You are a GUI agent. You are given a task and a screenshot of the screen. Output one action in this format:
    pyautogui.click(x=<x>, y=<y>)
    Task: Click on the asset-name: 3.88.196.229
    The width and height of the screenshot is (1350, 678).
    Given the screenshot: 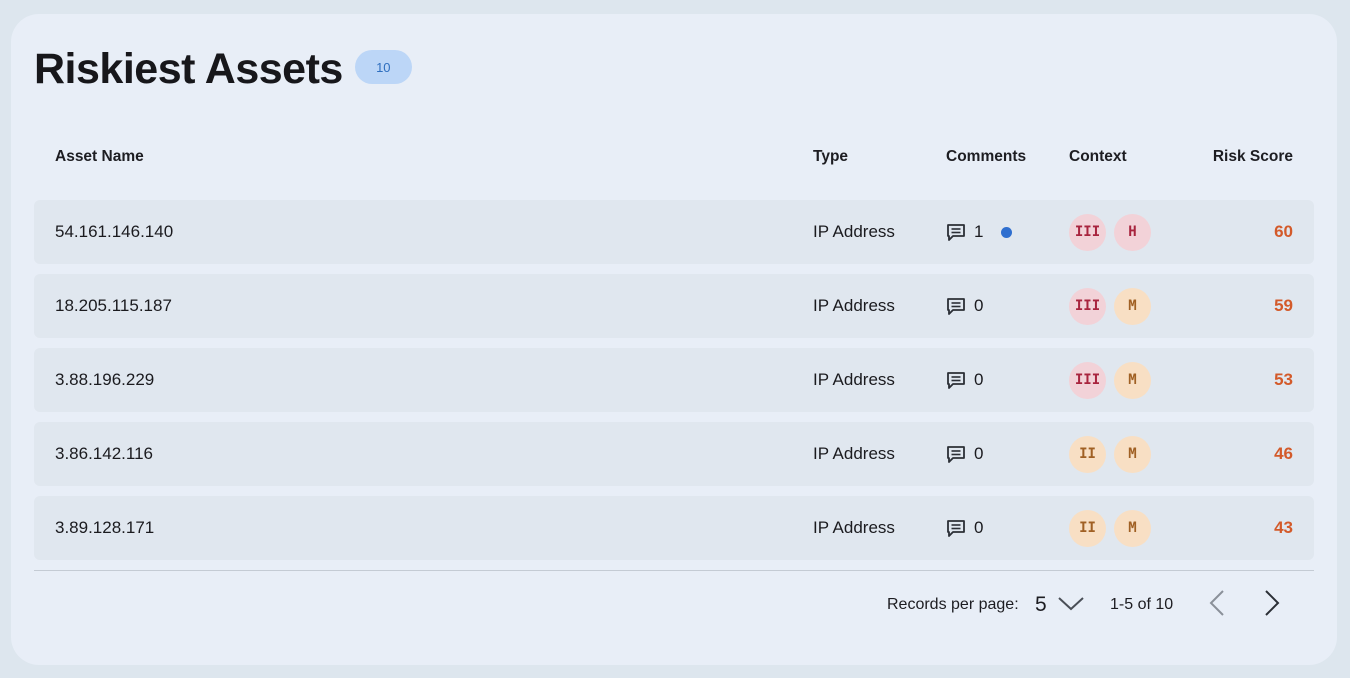 What is the action you would take?
    pyautogui.click(x=104, y=380)
    